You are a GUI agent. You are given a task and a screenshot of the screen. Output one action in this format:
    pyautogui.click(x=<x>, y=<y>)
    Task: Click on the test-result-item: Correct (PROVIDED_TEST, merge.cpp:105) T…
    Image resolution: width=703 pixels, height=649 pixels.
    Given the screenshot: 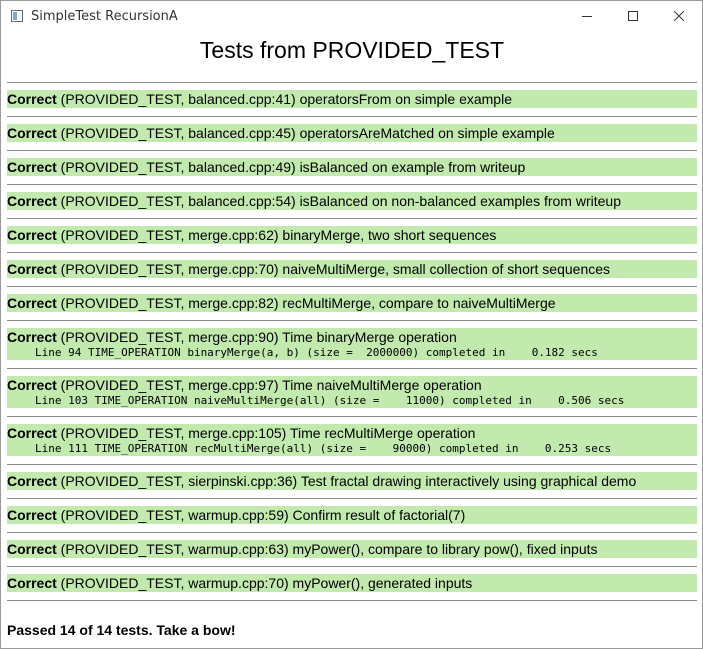 What is the action you would take?
    pyautogui.click(x=352, y=441)
    